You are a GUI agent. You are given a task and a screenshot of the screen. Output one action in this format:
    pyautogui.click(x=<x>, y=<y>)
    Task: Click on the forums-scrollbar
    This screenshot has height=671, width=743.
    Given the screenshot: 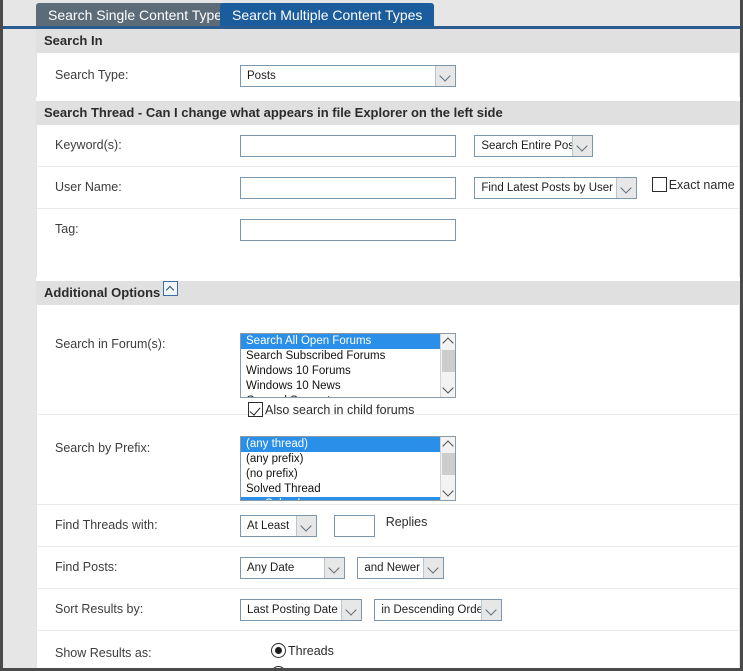 What is the action you would take?
    pyautogui.click(x=447, y=365)
    